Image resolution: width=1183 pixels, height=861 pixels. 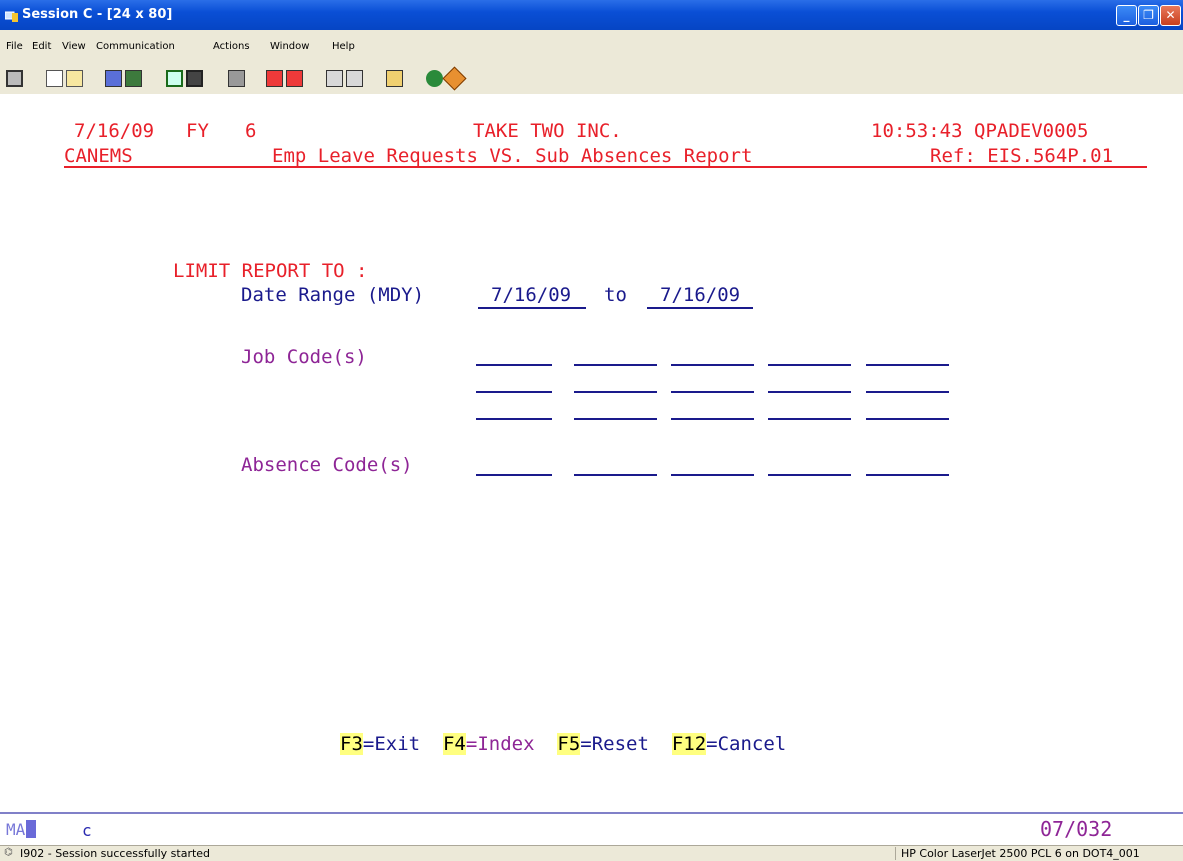 What do you see at coordinates (531, 295) in the screenshot?
I see `date-from-input: 7/16/09` at bounding box center [531, 295].